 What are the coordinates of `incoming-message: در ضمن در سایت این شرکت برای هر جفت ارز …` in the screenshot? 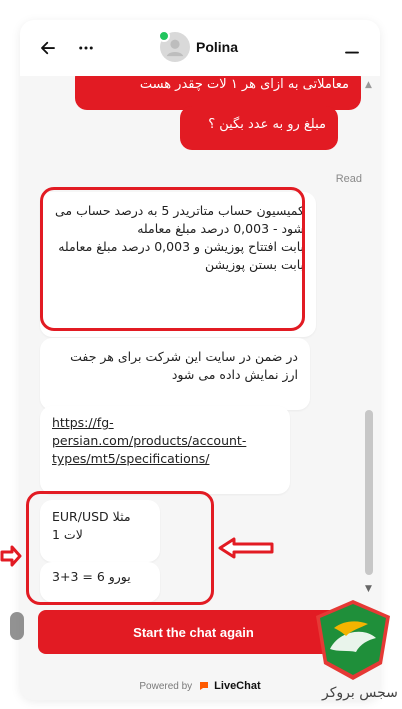 It's located at (175, 374).